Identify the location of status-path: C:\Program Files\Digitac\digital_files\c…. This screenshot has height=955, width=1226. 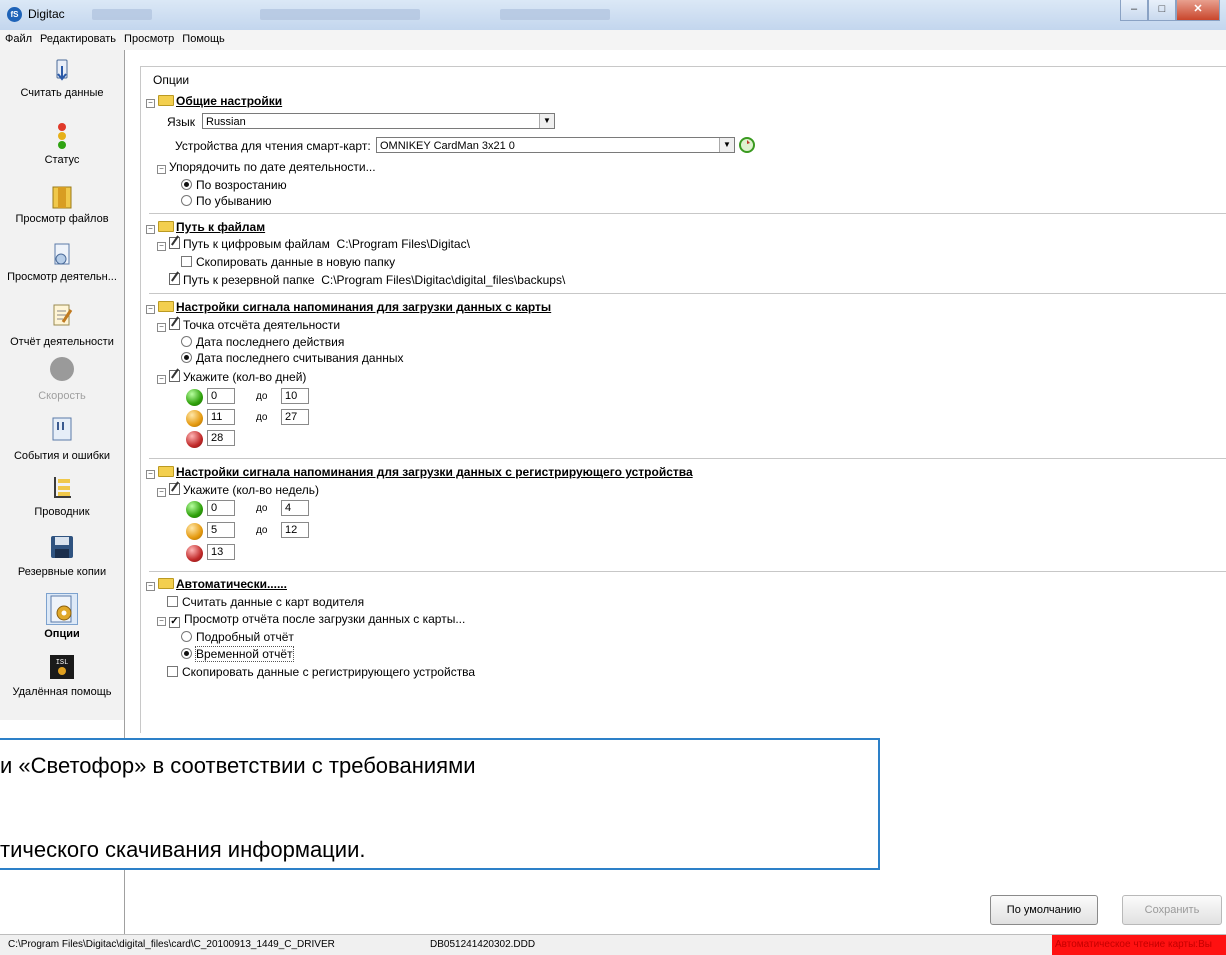
(171, 944).